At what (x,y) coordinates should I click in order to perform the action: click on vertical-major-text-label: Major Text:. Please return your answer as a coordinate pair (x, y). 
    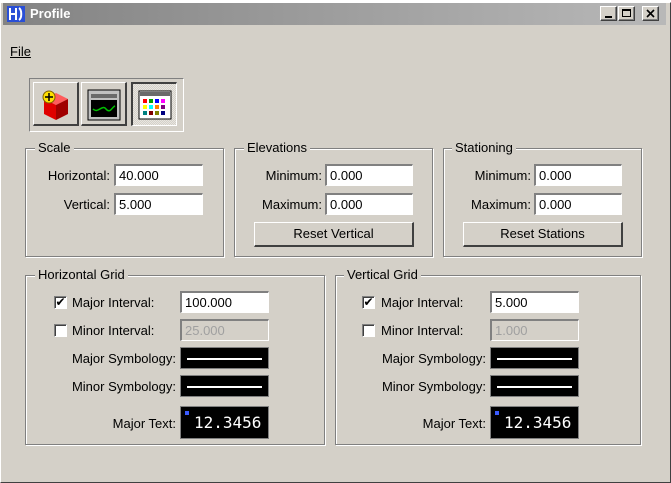
    Looking at the image, I should click on (454, 423).